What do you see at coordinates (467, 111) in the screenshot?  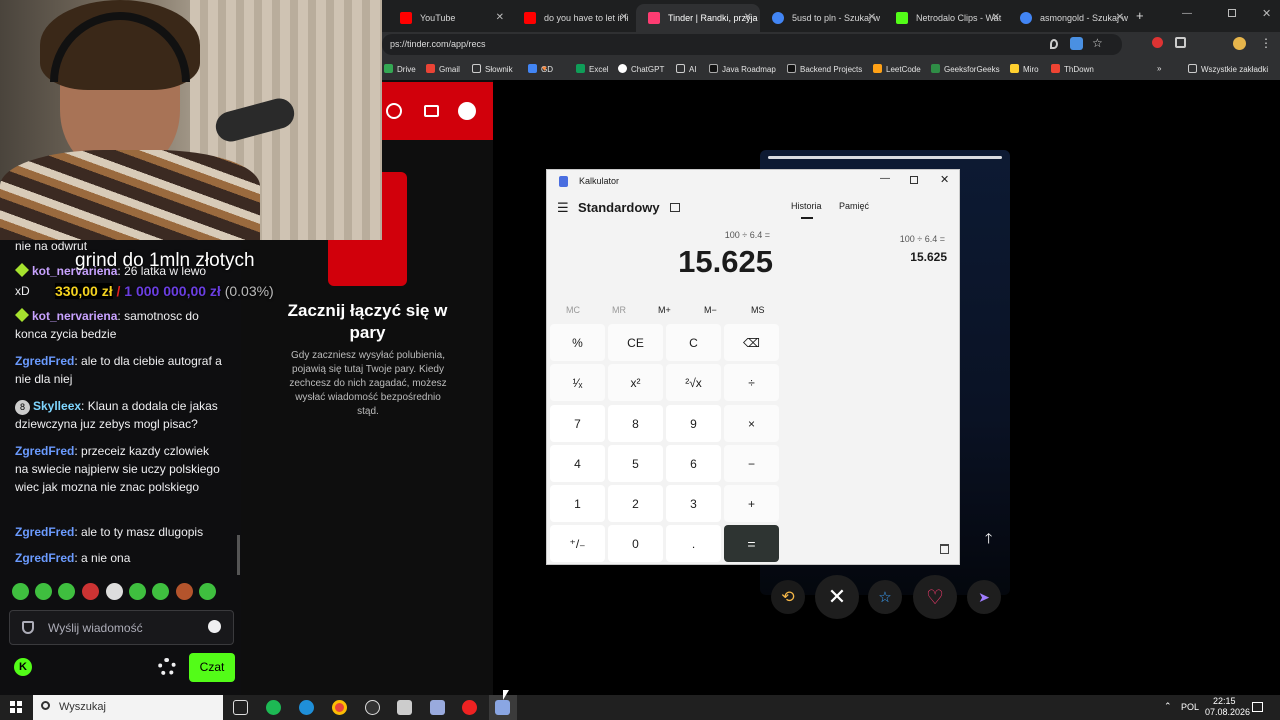 I see `shield-icon` at bounding box center [467, 111].